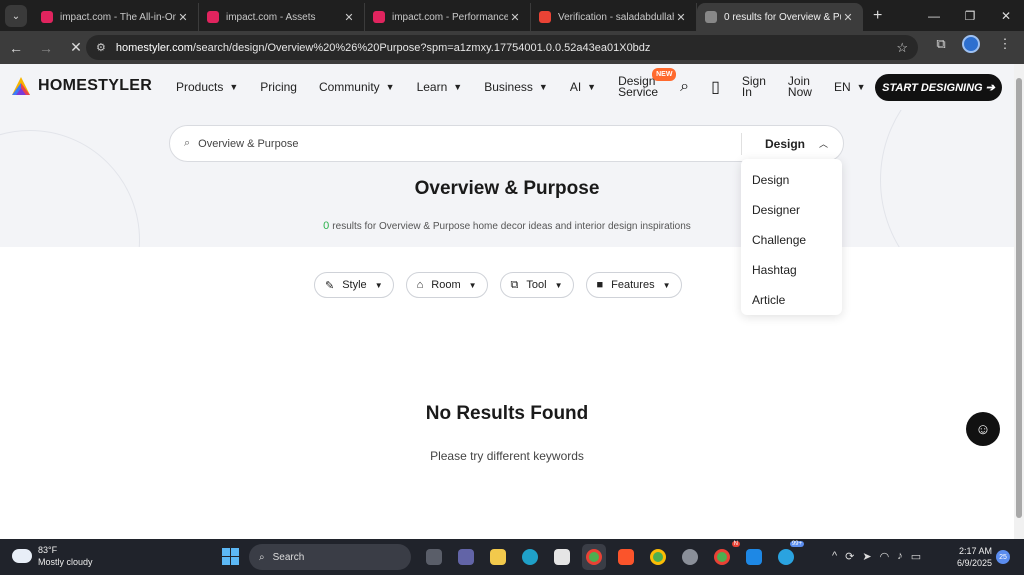 The image size is (1024, 575). What do you see at coordinates (902, 48) in the screenshot?
I see `bookmark-star-icon: ☆` at bounding box center [902, 48].